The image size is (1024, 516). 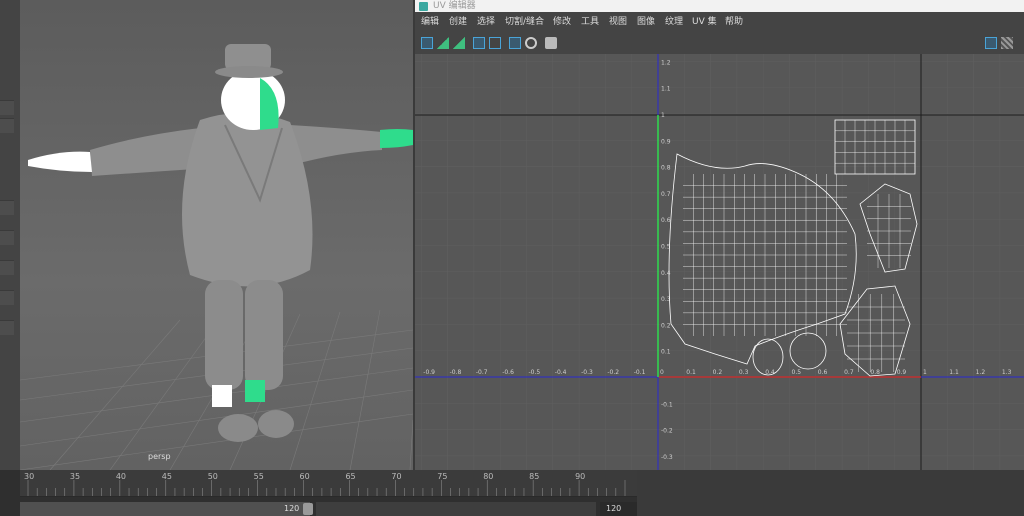 I want to click on u-tick-label: -0.7, so click(x=482, y=372).